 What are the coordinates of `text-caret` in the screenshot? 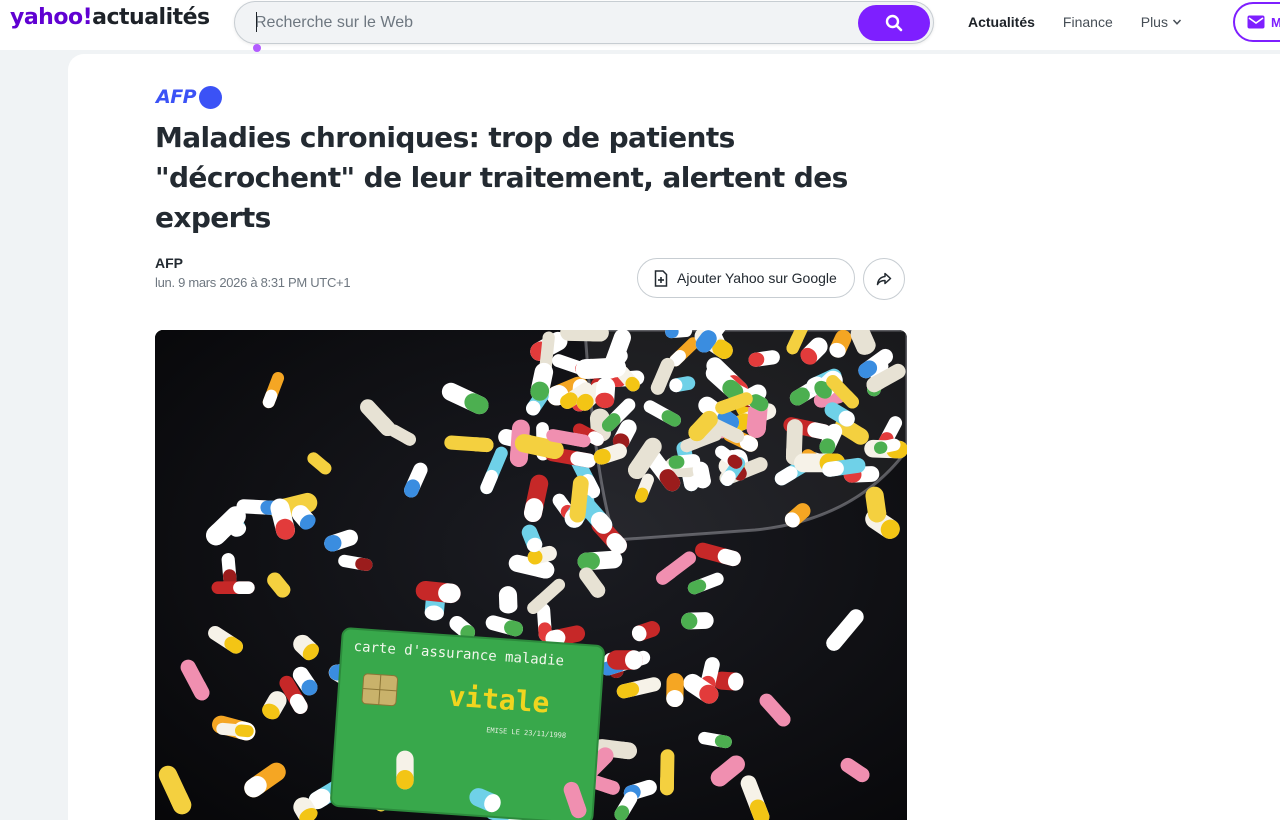 It's located at (256, 22).